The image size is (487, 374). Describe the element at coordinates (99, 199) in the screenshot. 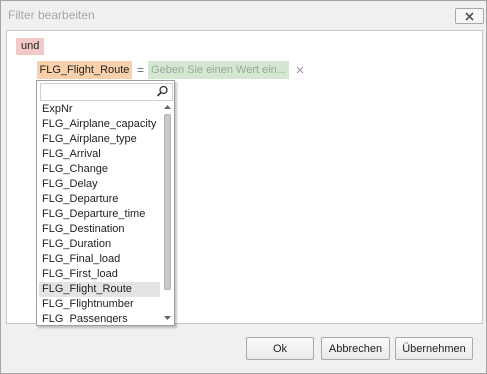

I see `list-item: FLG_Departure` at that location.